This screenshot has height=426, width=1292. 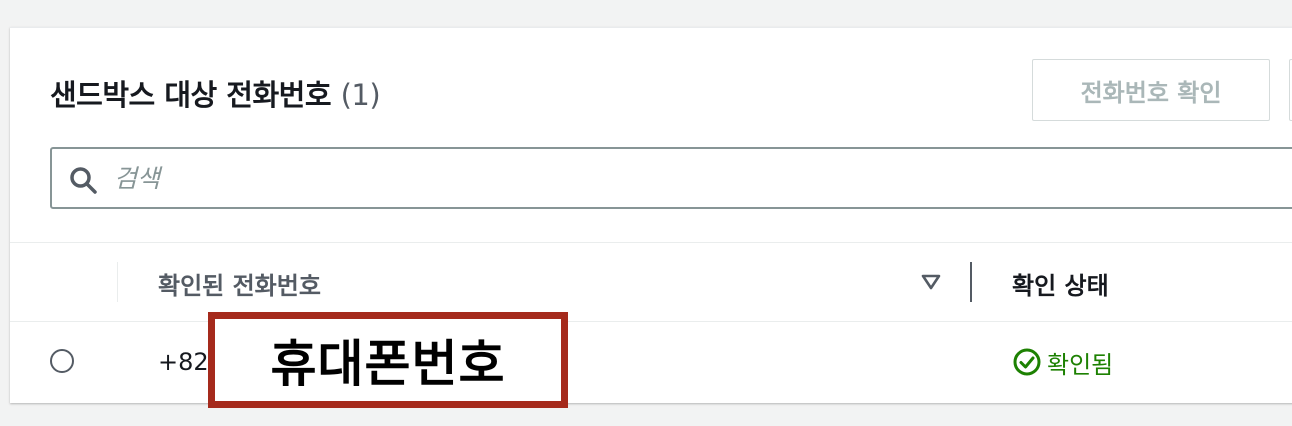 I want to click on status-cell: 확인됨, so click(x=1062, y=362).